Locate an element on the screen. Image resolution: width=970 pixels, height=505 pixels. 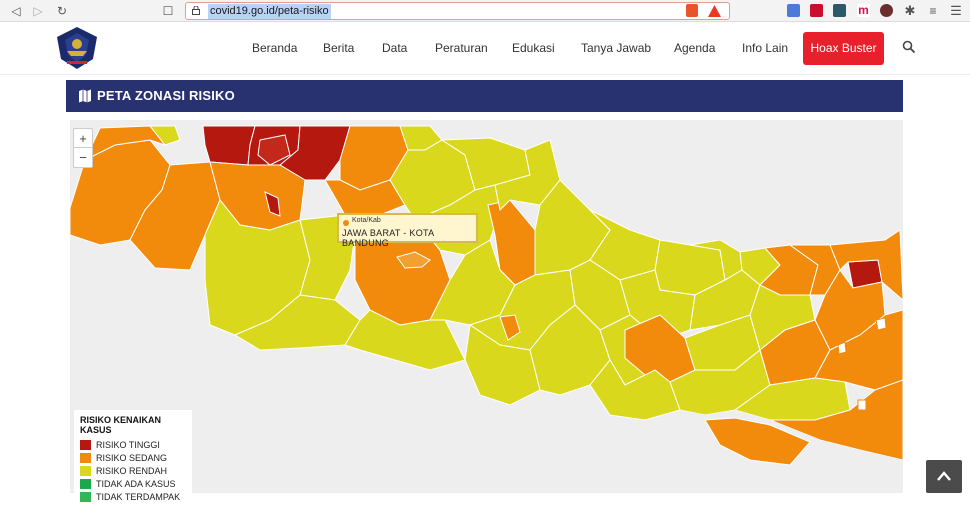
legend-label-high: RISIKO TINGGI is located at coordinates (128, 445).